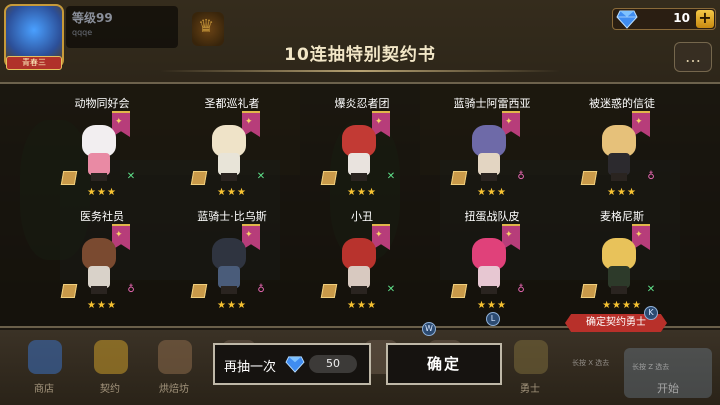 This screenshot has height=405, width=720. I want to click on shop-icon, so click(45, 357).